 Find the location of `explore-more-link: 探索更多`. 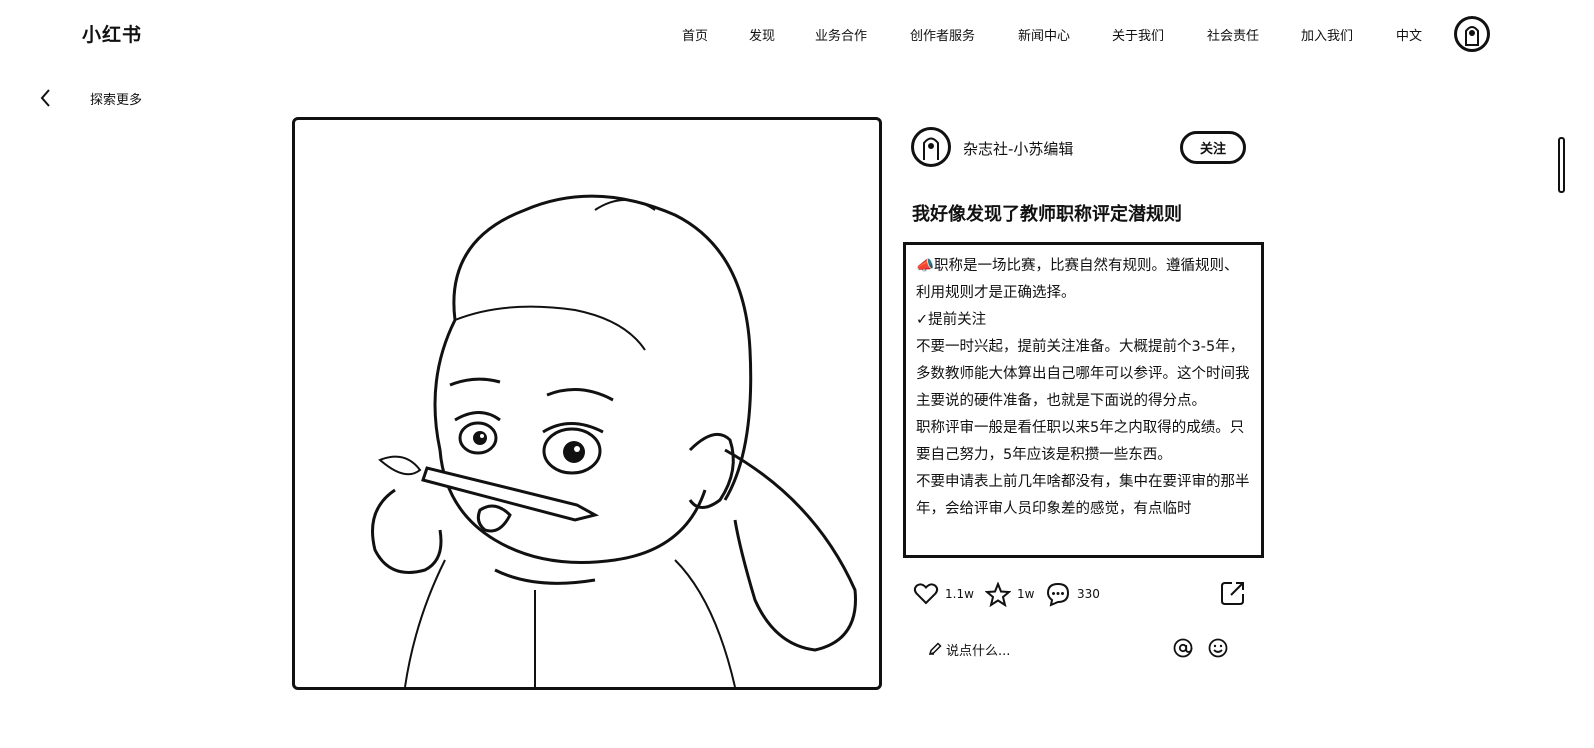

explore-more-link: 探索更多 is located at coordinates (116, 98).